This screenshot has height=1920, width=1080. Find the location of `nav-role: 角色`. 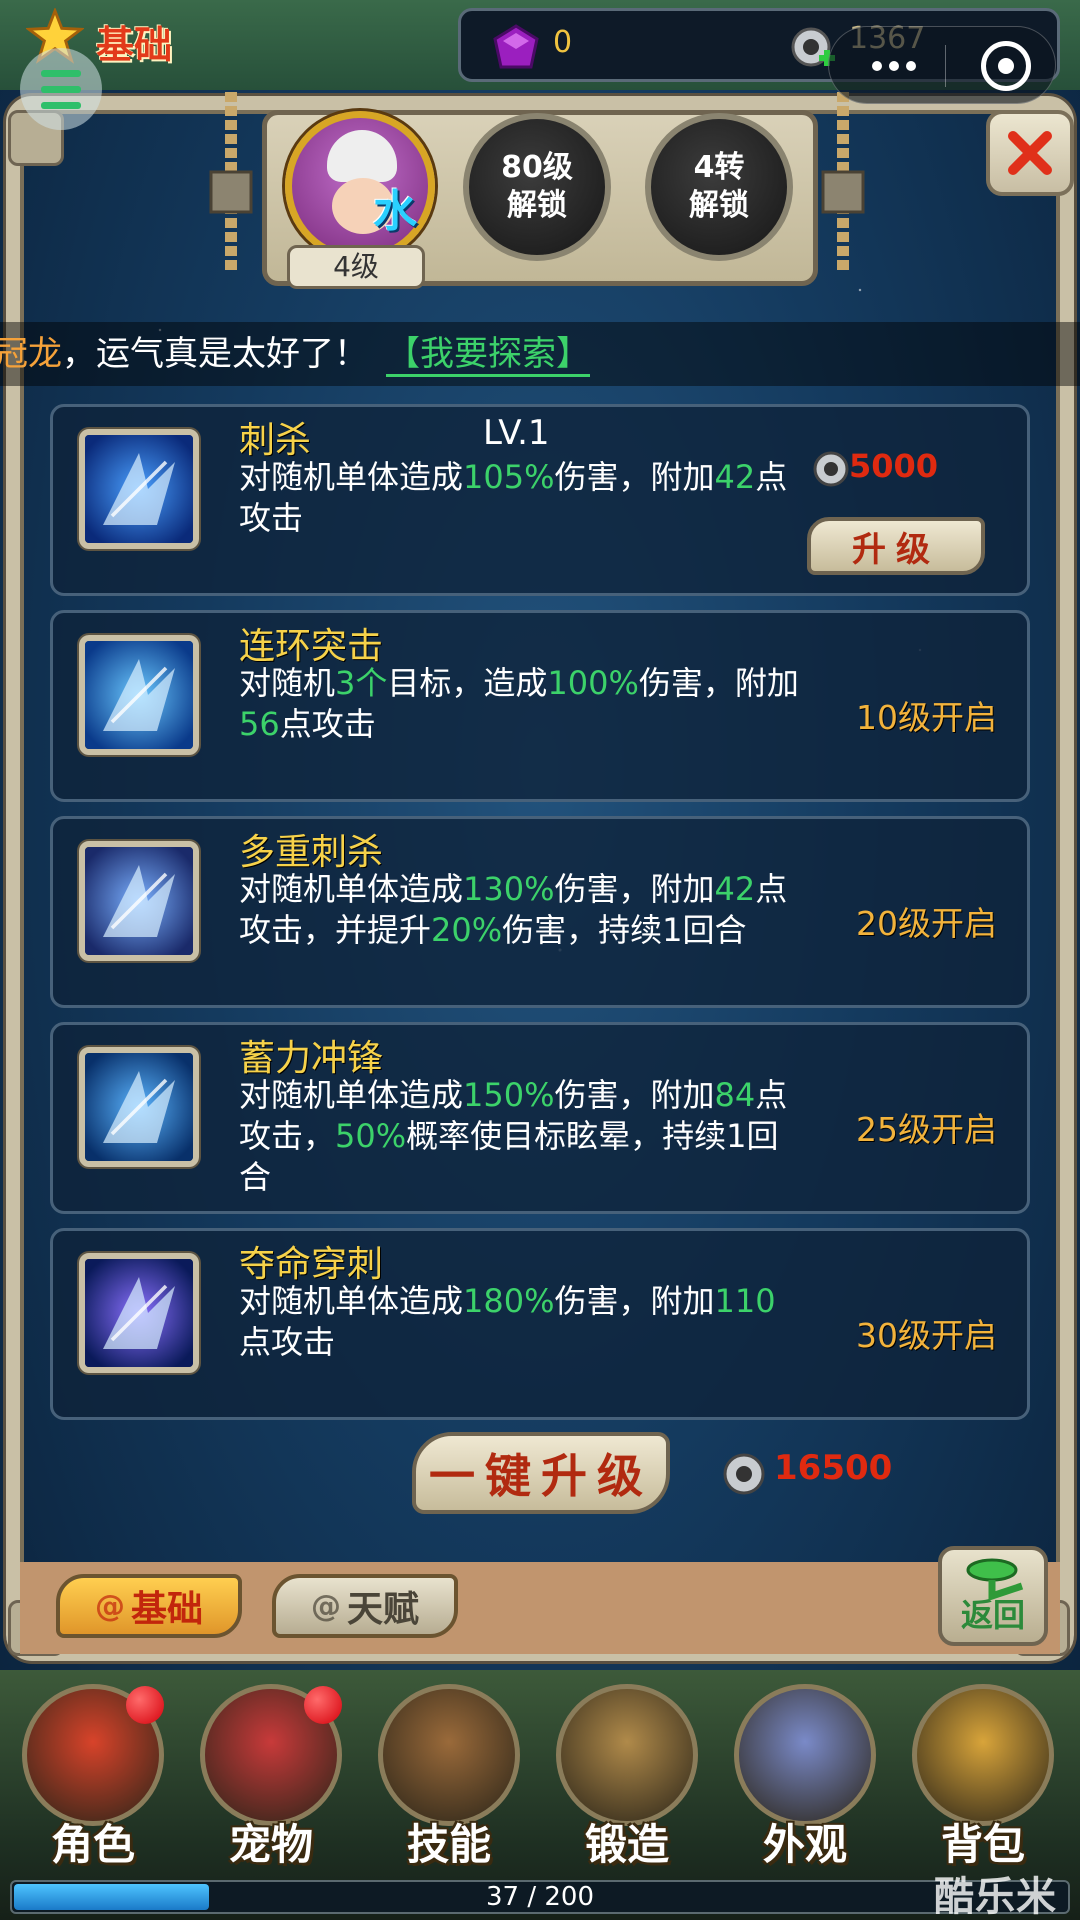

nav-role: 角色 is located at coordinates (93, 1776).